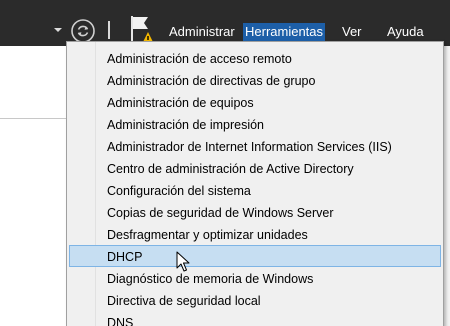 The image size is (450, 326). What do you see at coordinates (202, 32) in the screenshot?
I see `menu-administrar: Administrar` at bounding box center [202, 32].